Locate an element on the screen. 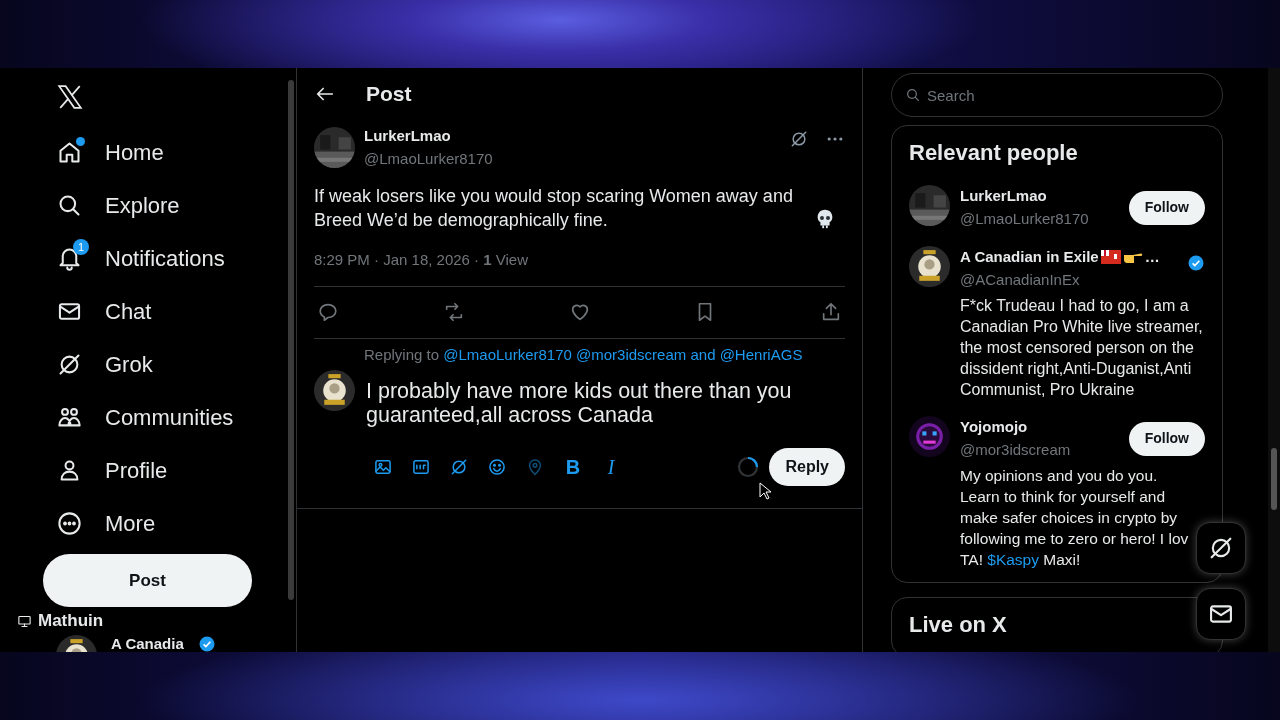 The width and height of the screenshot is (1280, 720). smiley-icon is located at coordinates (497, 467).